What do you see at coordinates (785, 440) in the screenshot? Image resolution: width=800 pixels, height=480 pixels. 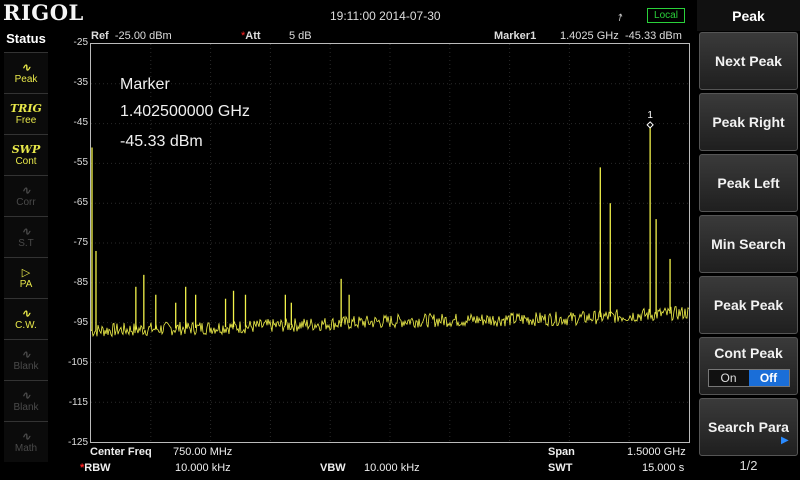 I see `submenu-arrow-icon: ▶` at bounding box center [785, 440].